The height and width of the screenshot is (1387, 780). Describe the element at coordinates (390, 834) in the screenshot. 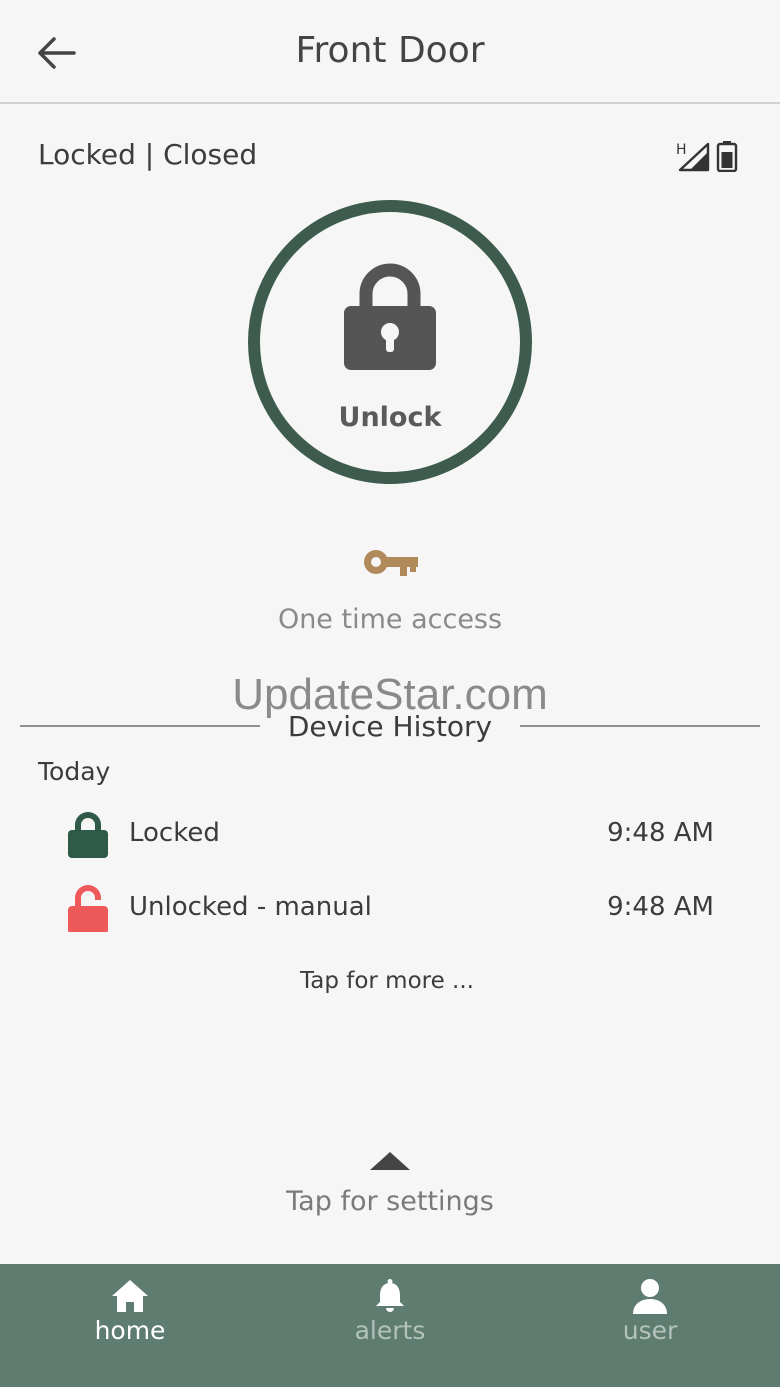

I see `history-row-locked: Locked 9:48 AM` at that location.